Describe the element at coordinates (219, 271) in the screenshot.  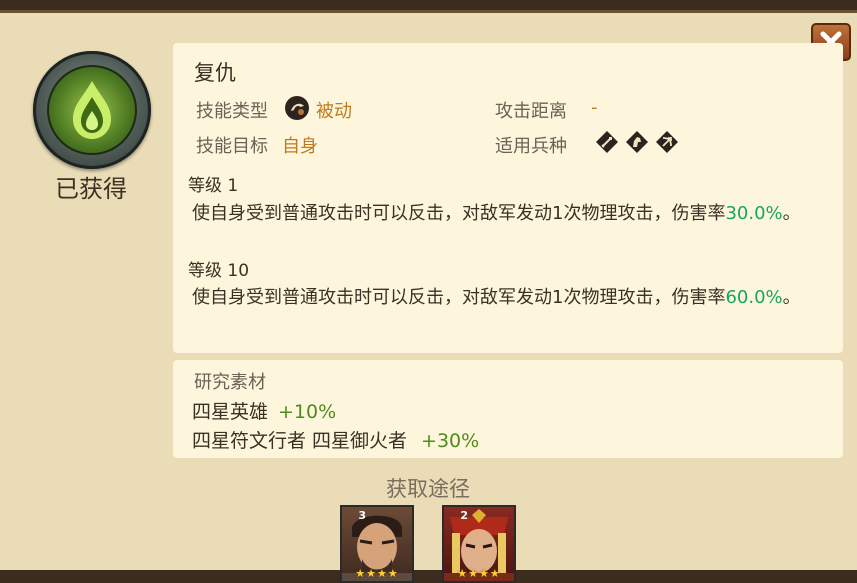
I see `level-10-label: 等级 10` at that location.